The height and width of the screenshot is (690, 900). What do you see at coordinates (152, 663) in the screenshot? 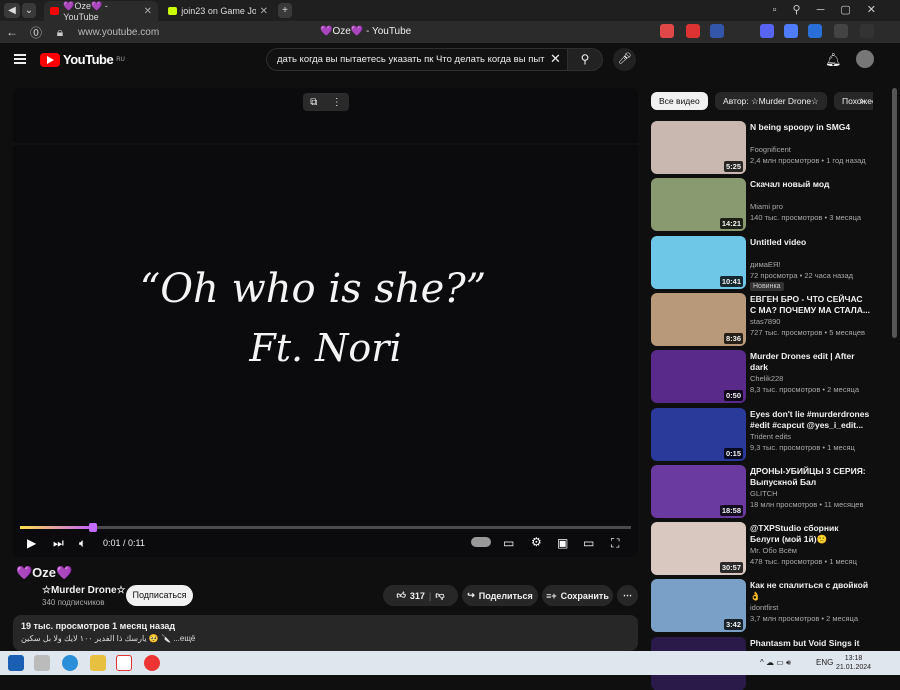
I see `yandex-icon` at bounding box center [152, 663].